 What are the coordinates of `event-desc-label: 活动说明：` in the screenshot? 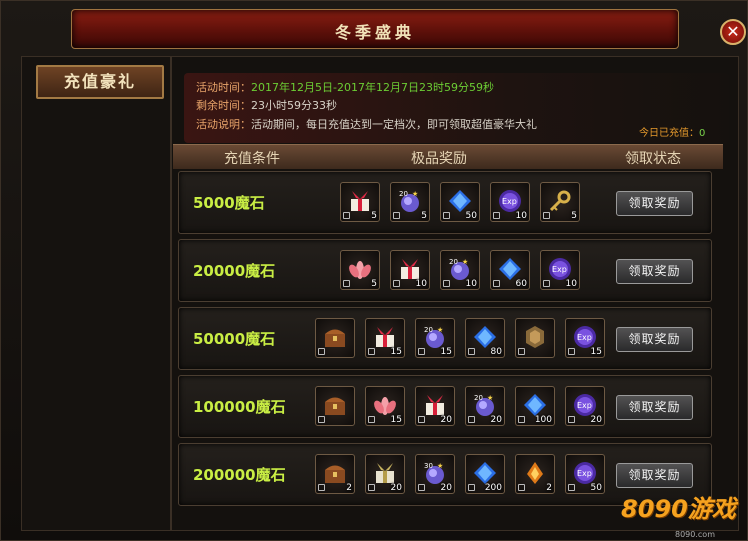 It's located at (223, 124).